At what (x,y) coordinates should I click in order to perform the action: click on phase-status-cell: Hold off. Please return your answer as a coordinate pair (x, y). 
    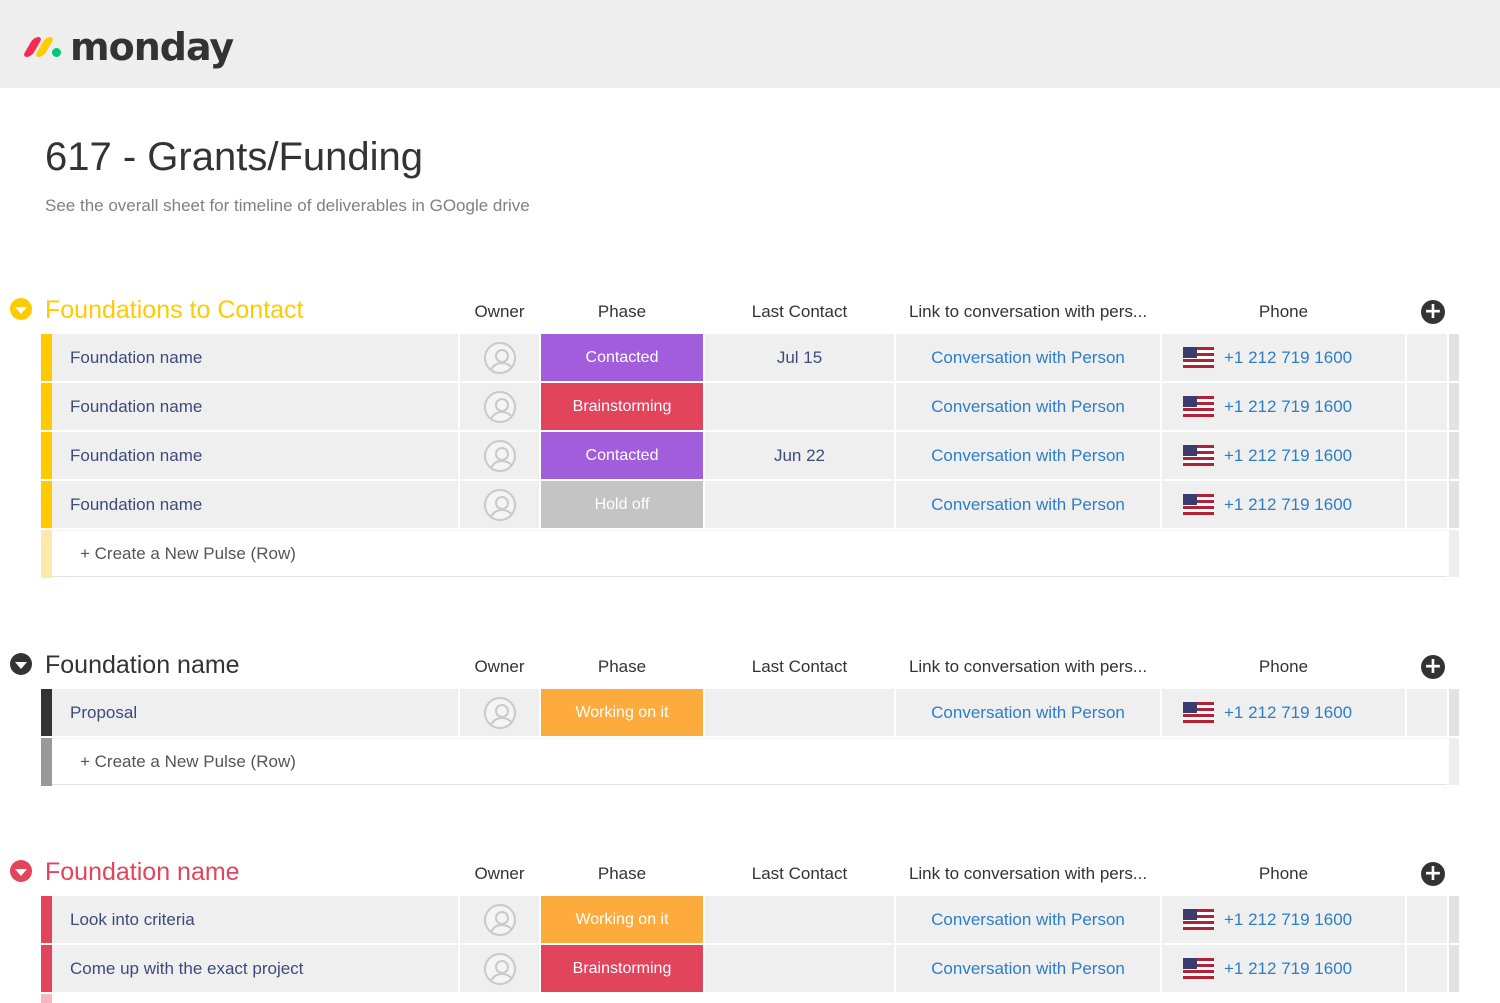
    Looking at the image, I should click on (622, 504).